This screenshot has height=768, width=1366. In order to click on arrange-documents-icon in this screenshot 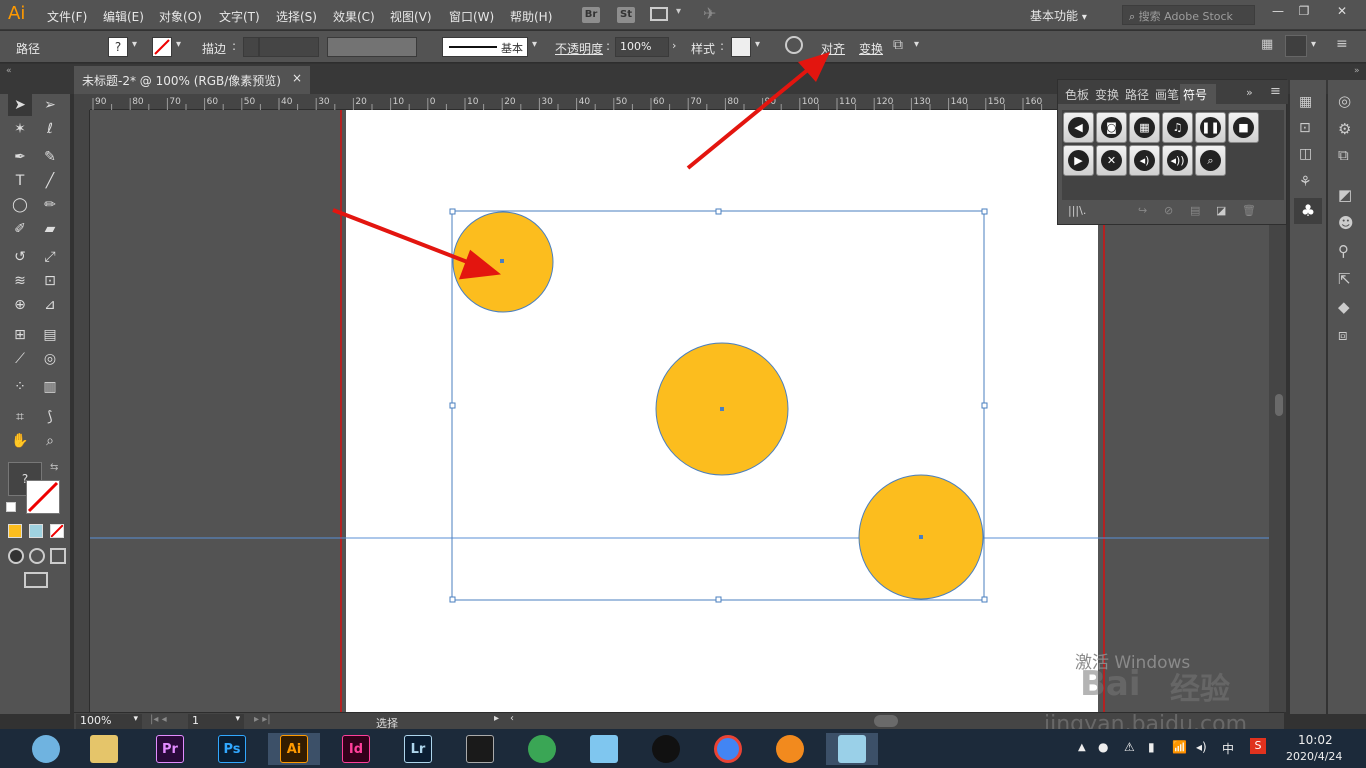, I will do `click(659, 14)`.